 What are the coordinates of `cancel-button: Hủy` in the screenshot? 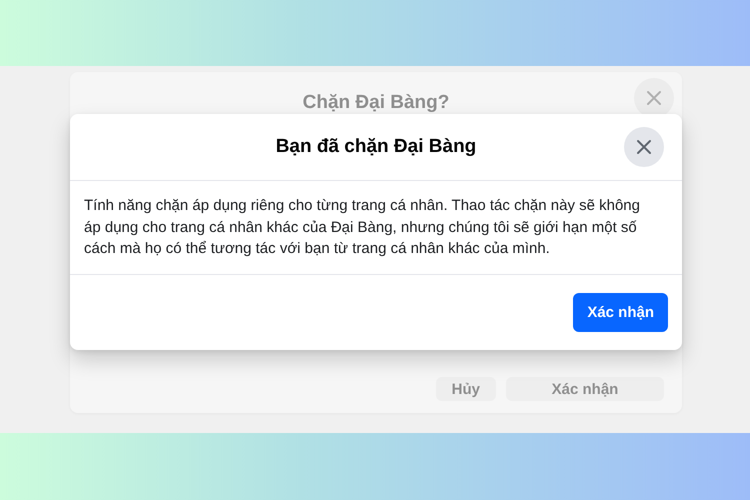 It's located at (466, 389).